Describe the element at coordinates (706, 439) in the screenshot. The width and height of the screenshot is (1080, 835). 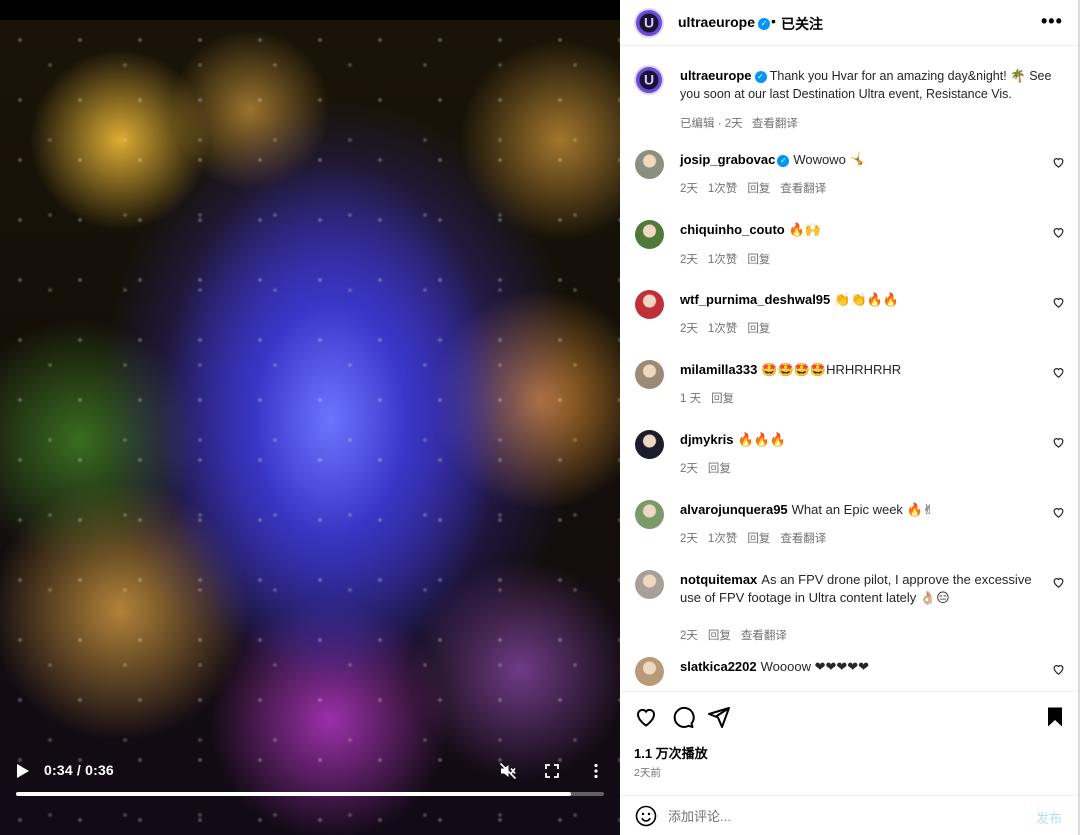
I see `comment-username: djmykris` at that location.